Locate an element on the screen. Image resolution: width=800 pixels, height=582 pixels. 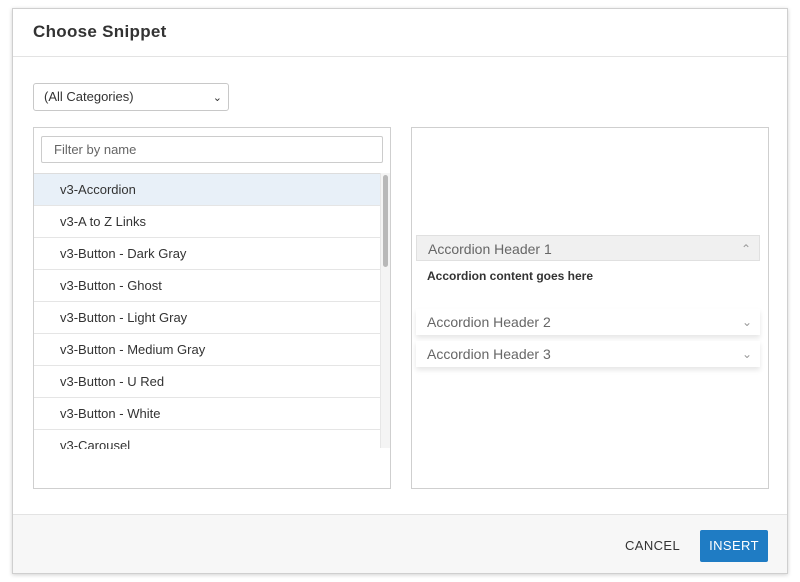
dialog-header: Choose Snippet is located at coordinates (400, 33).